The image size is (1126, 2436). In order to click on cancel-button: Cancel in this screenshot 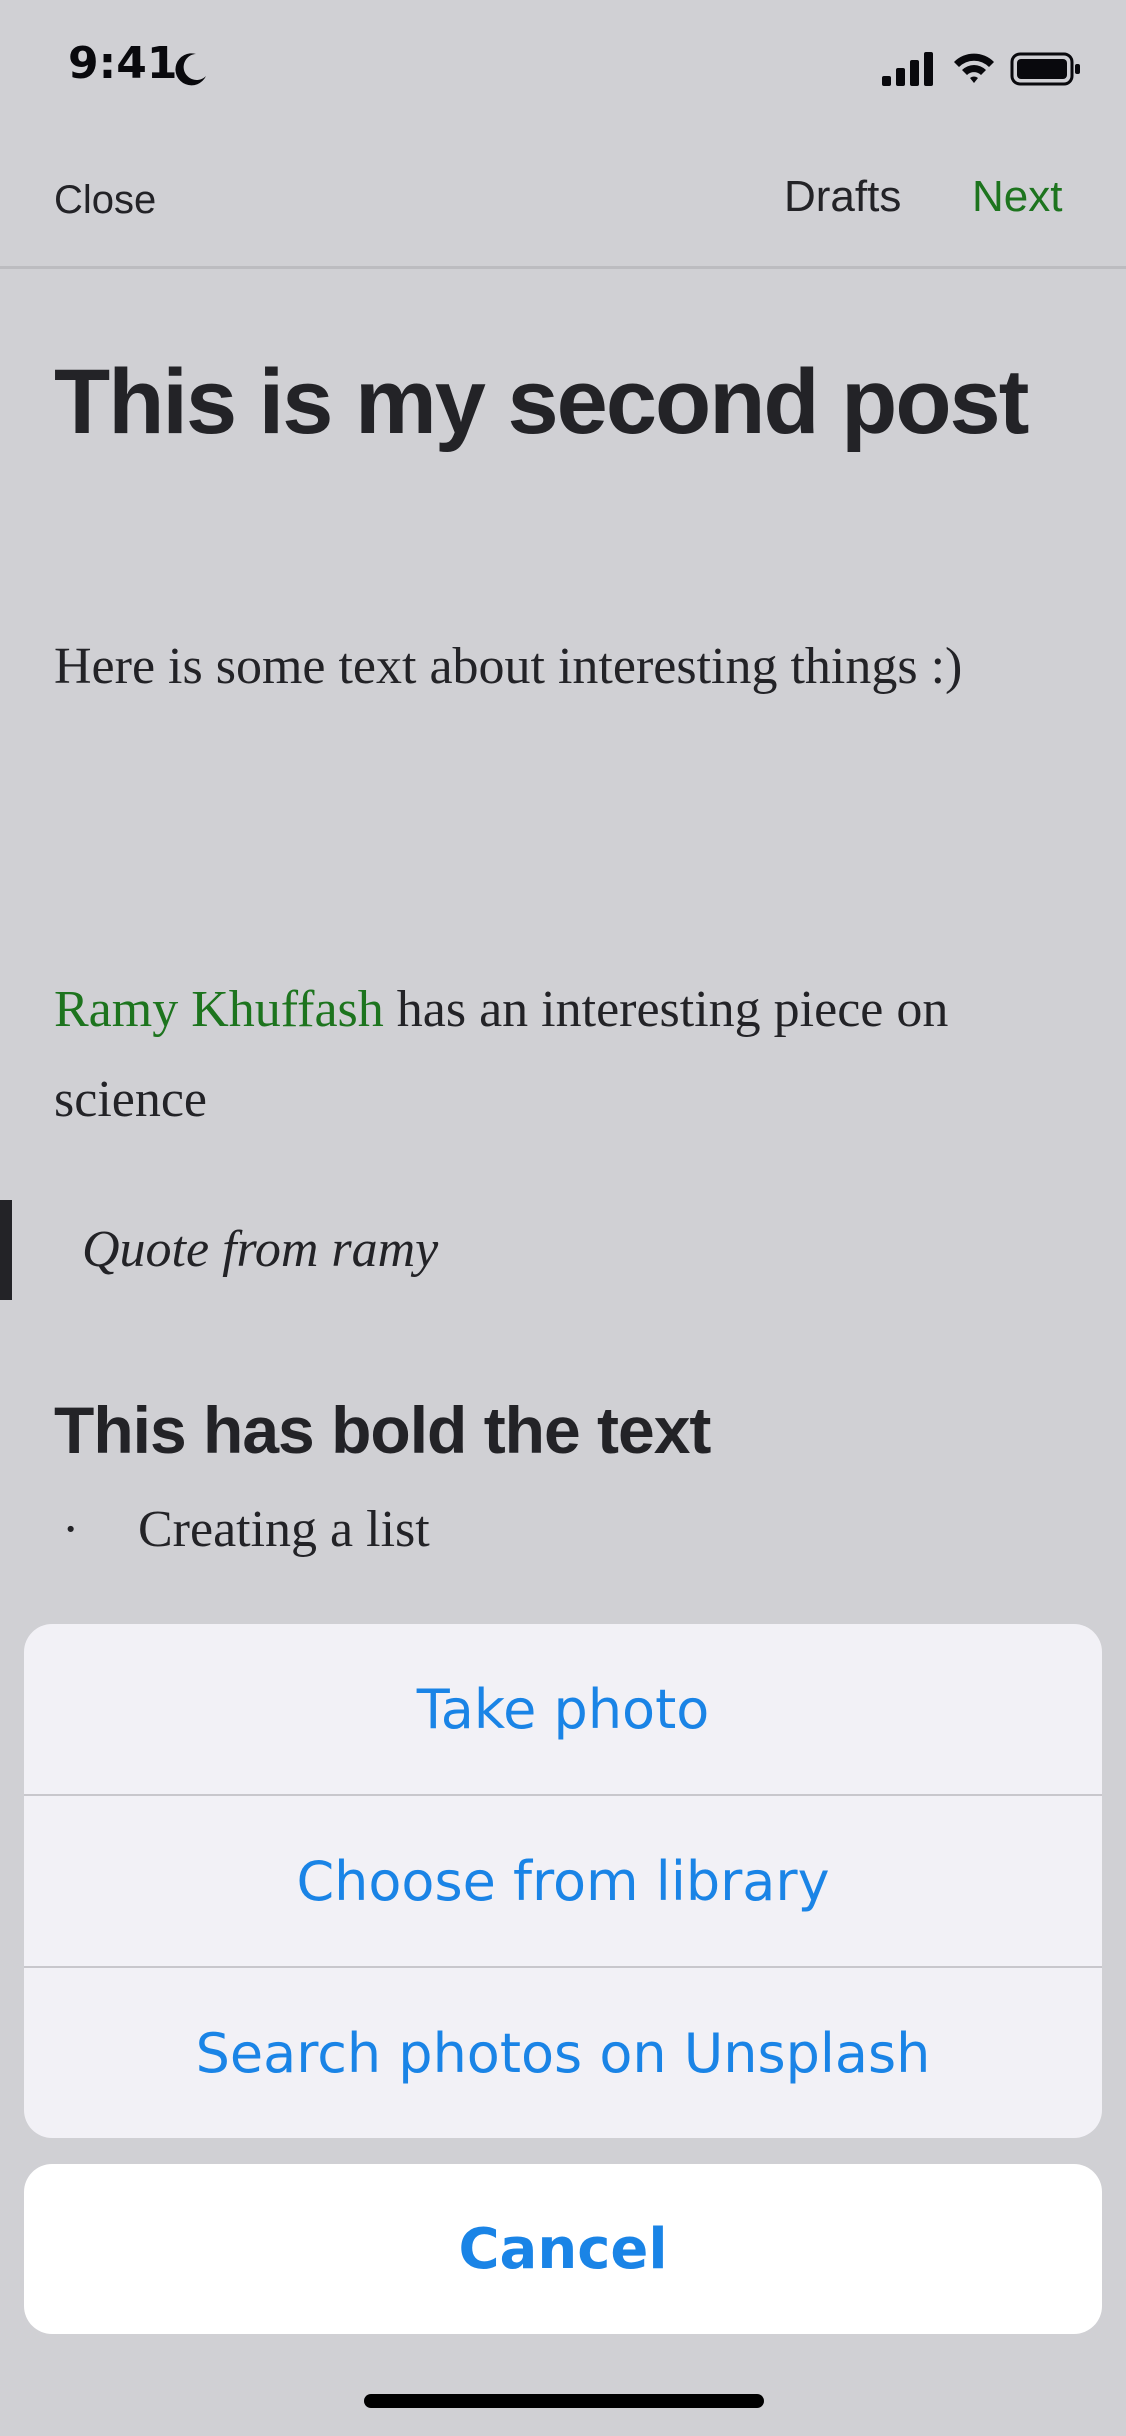, I will do `click(563, 2249)`.